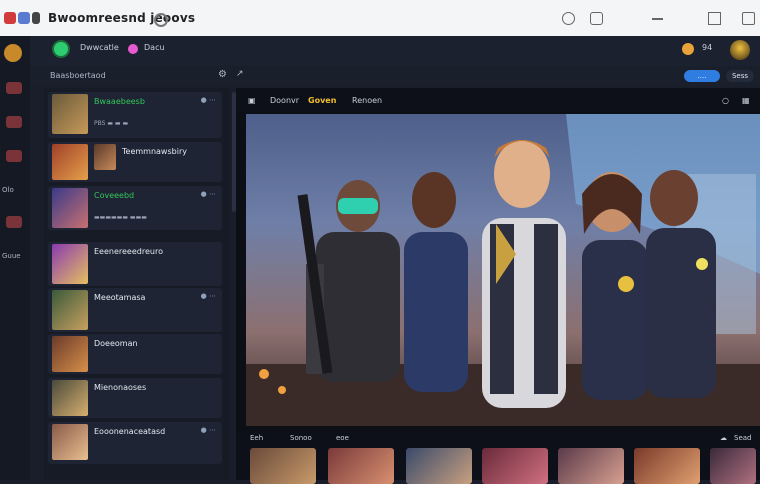 The image size is (760, 484). I want to click on list-item: Coveeebd ▬▬▬▬▬▬ ▬▬▬ ● ⋯, so click(135, 208).